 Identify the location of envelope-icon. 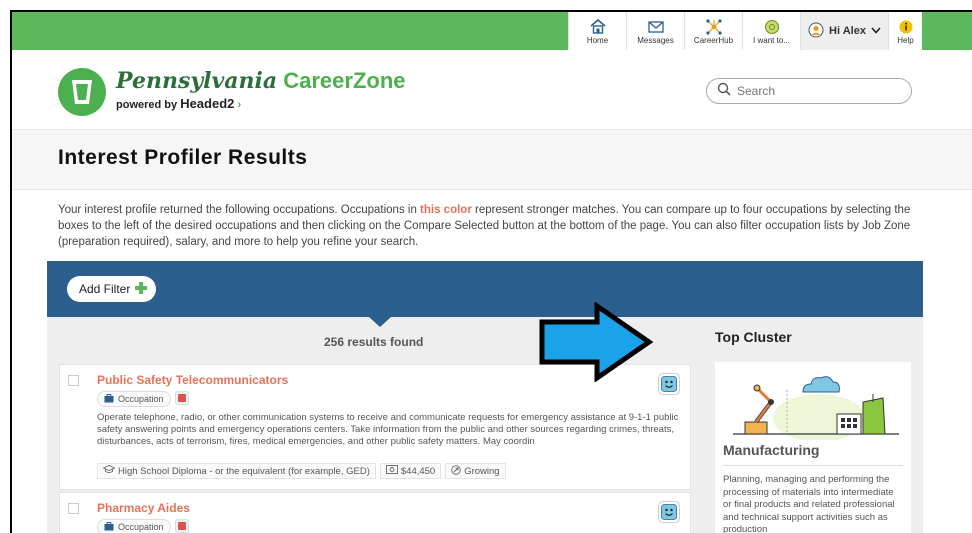
(655, 27).